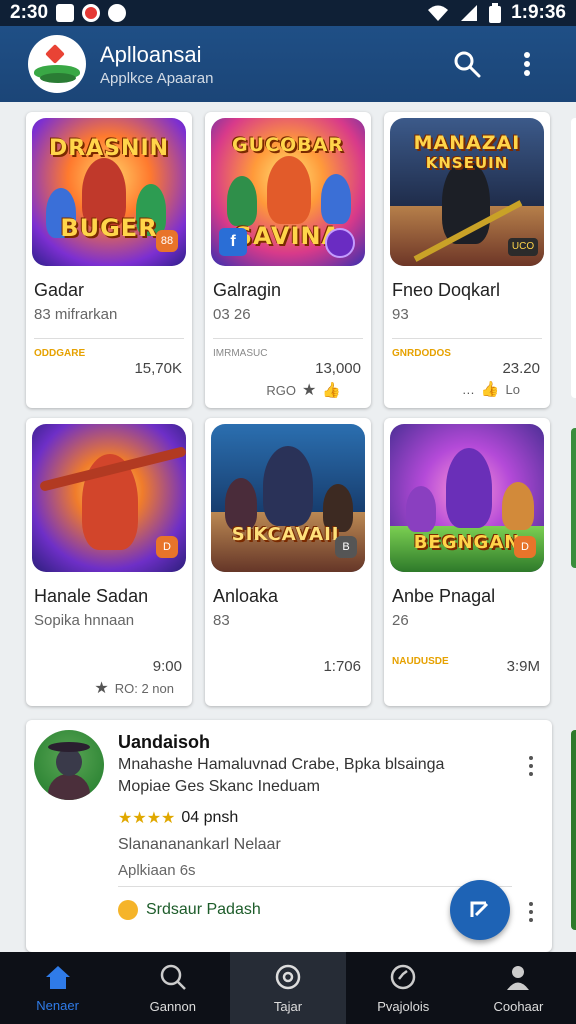  What do you see at coordinates (117, 13) in the screenshot?
I see `sync-icon` at bounding box center [117, 13].